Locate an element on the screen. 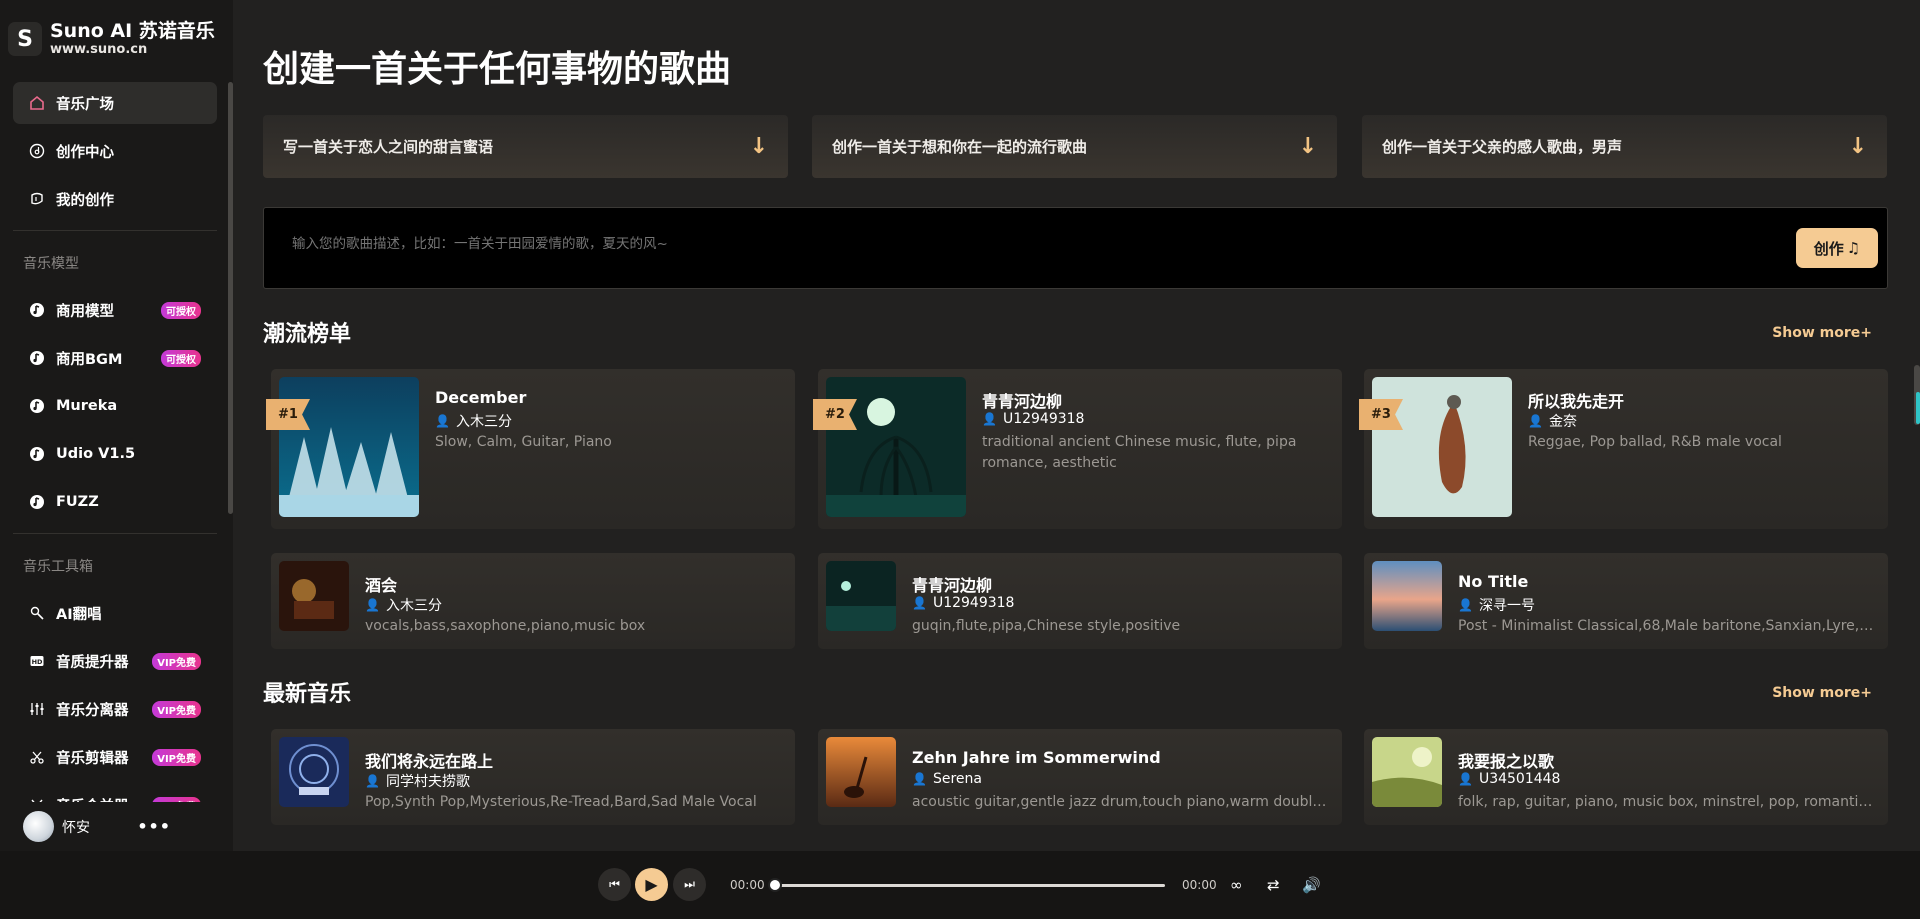 The width and height of the screenshot is (1920, 919). song-author: 👤 同学村夫捞歌 is located at coordinates (417, 781).